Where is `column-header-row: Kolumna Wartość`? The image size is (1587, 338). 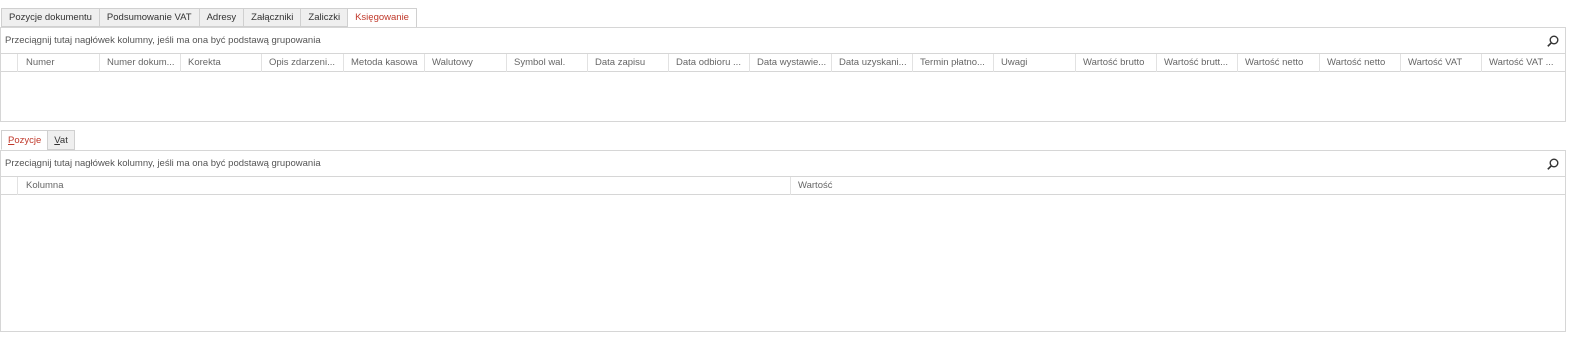
column-header-row: Kolumna Wartość is located at coordinates (783, 186).